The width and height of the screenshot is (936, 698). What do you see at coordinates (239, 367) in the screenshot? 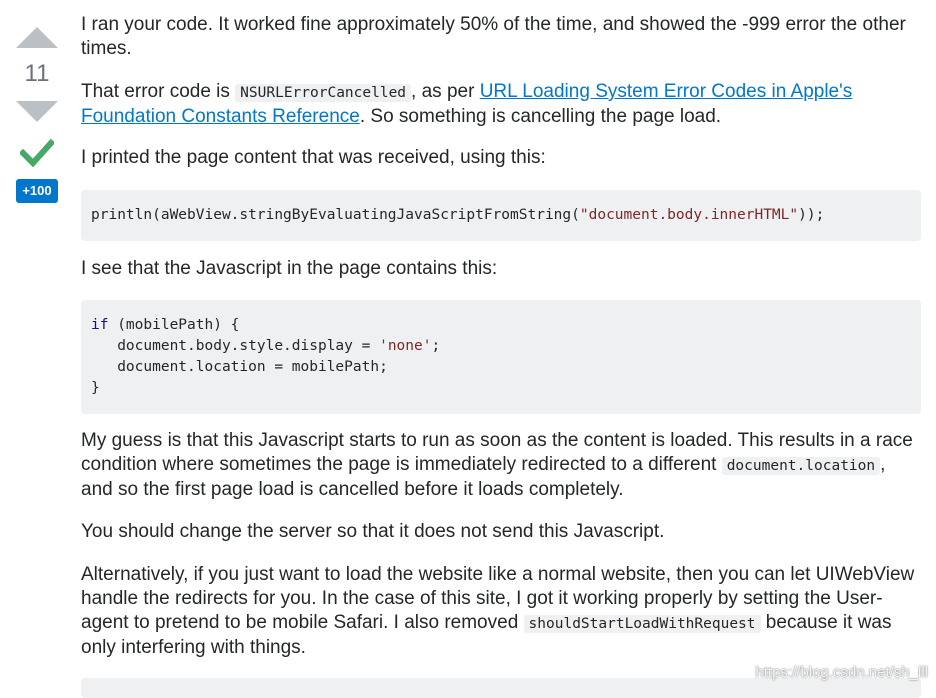
I see `code-text: document.location = mobilePath;` at bounding box center [239, 367].